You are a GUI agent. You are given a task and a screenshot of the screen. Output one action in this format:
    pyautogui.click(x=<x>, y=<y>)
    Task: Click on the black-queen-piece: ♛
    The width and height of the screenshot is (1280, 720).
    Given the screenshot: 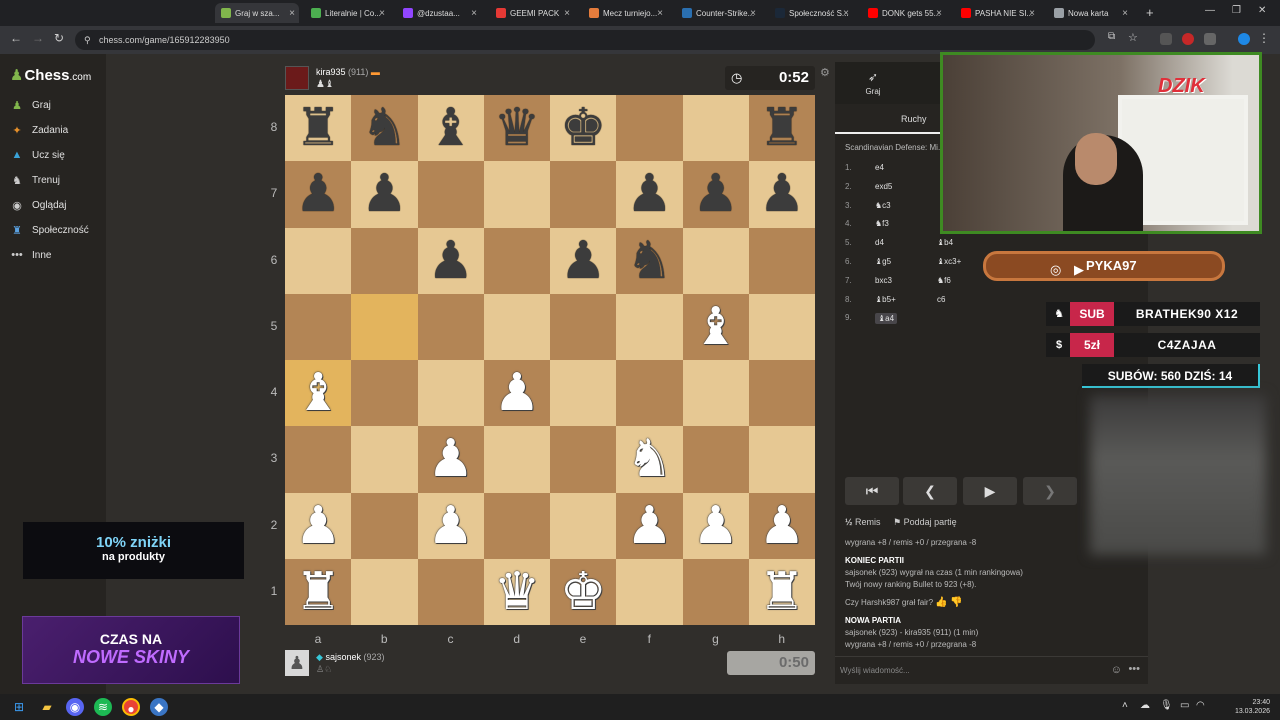 What is the action you would take?
    pyautogui.click(x=517, y=128)
    